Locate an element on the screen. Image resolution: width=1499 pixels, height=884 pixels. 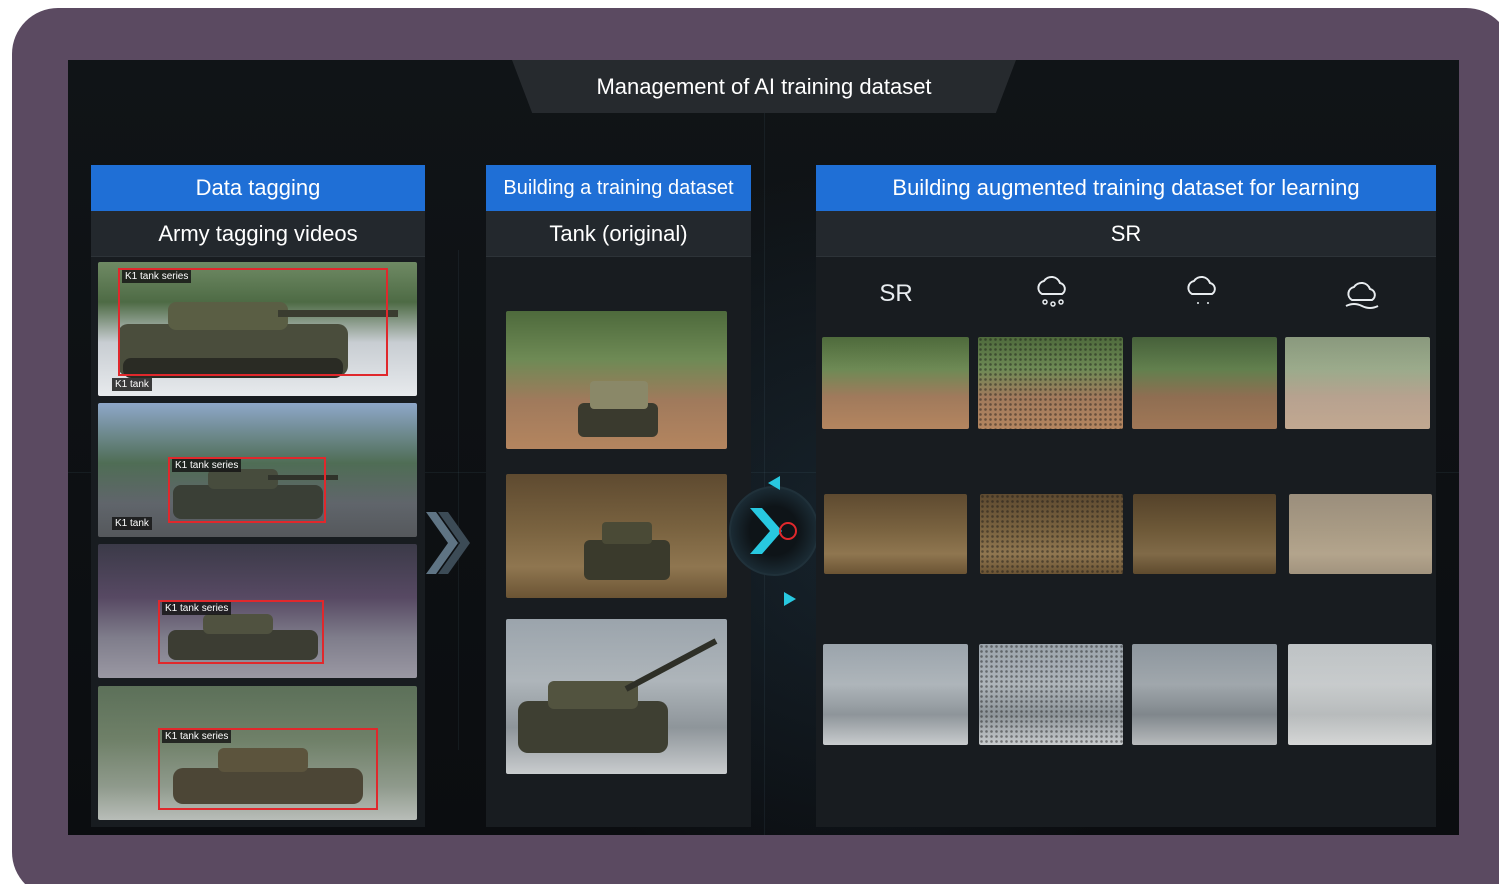
augmented-panel-subheader: SR is located at coordinates (1126, 234).